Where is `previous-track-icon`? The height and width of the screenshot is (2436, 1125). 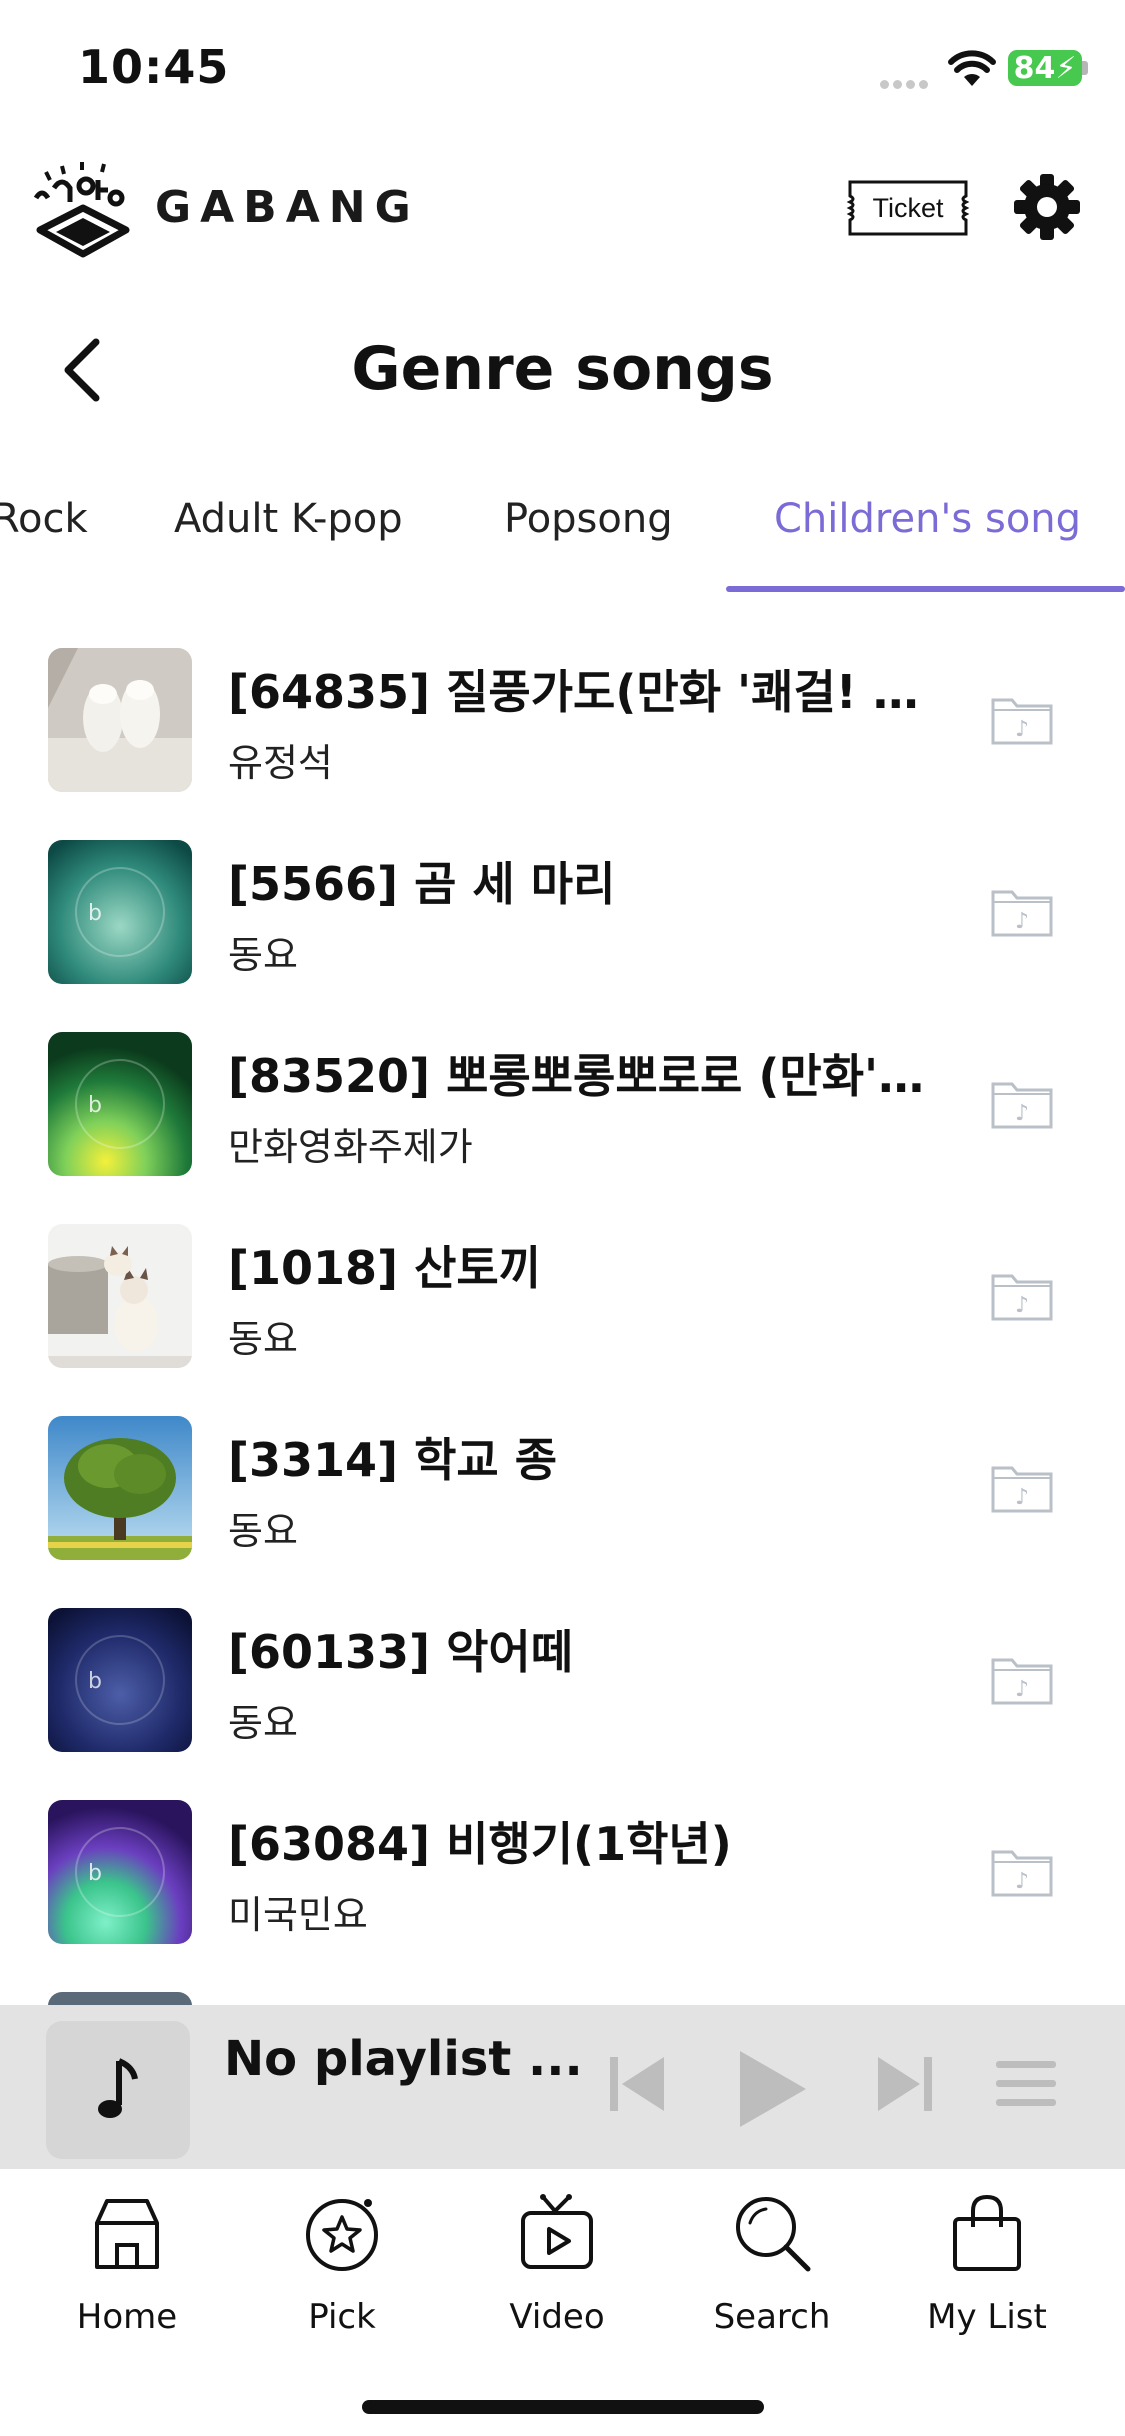
previous-track-icon is located at coordinates (637, 2084).